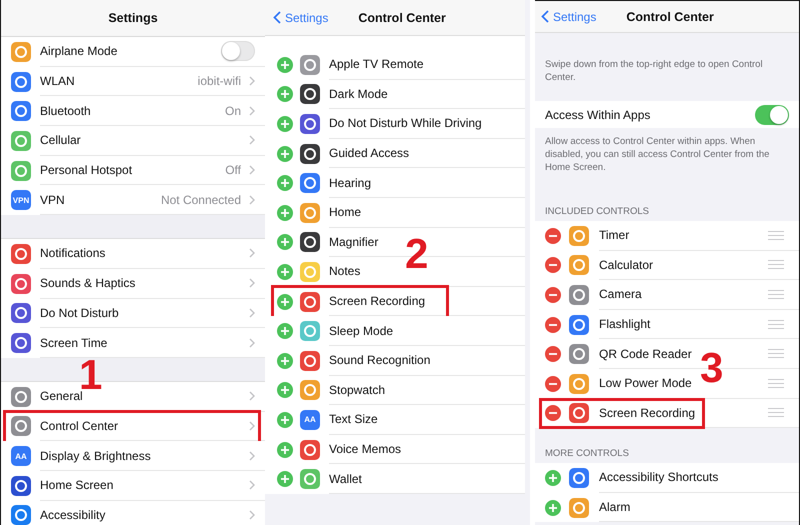 The height and width of the screenshot is (525, 800). Describe the element at coordinates (598, 115) in the screenshot. I see `row-label: Access Within Apps` at that location.